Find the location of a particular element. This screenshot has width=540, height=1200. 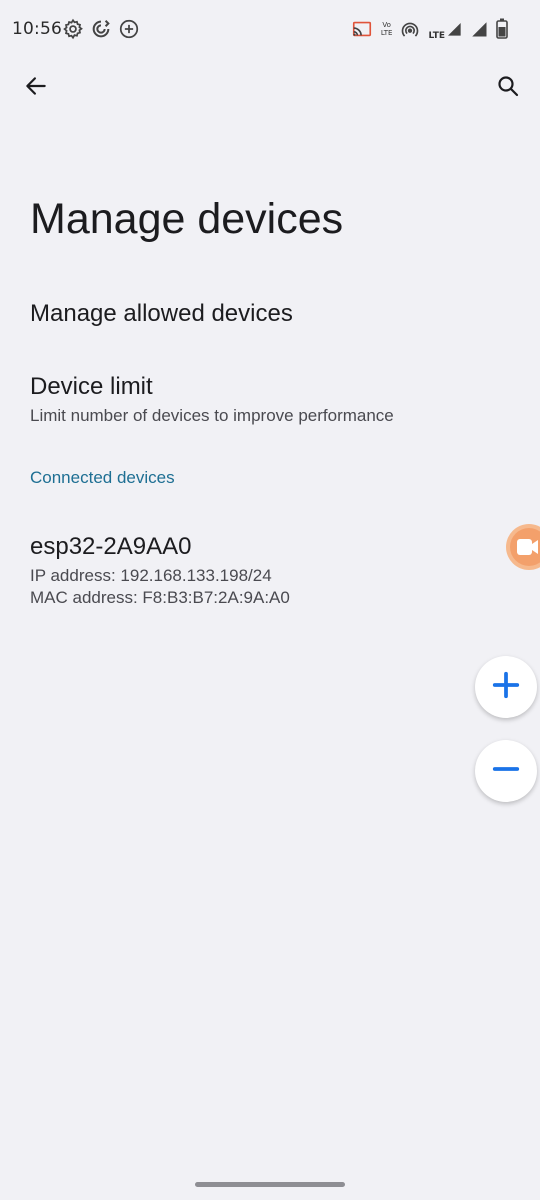

zoom-in-button is located at coordinates (506, 687).